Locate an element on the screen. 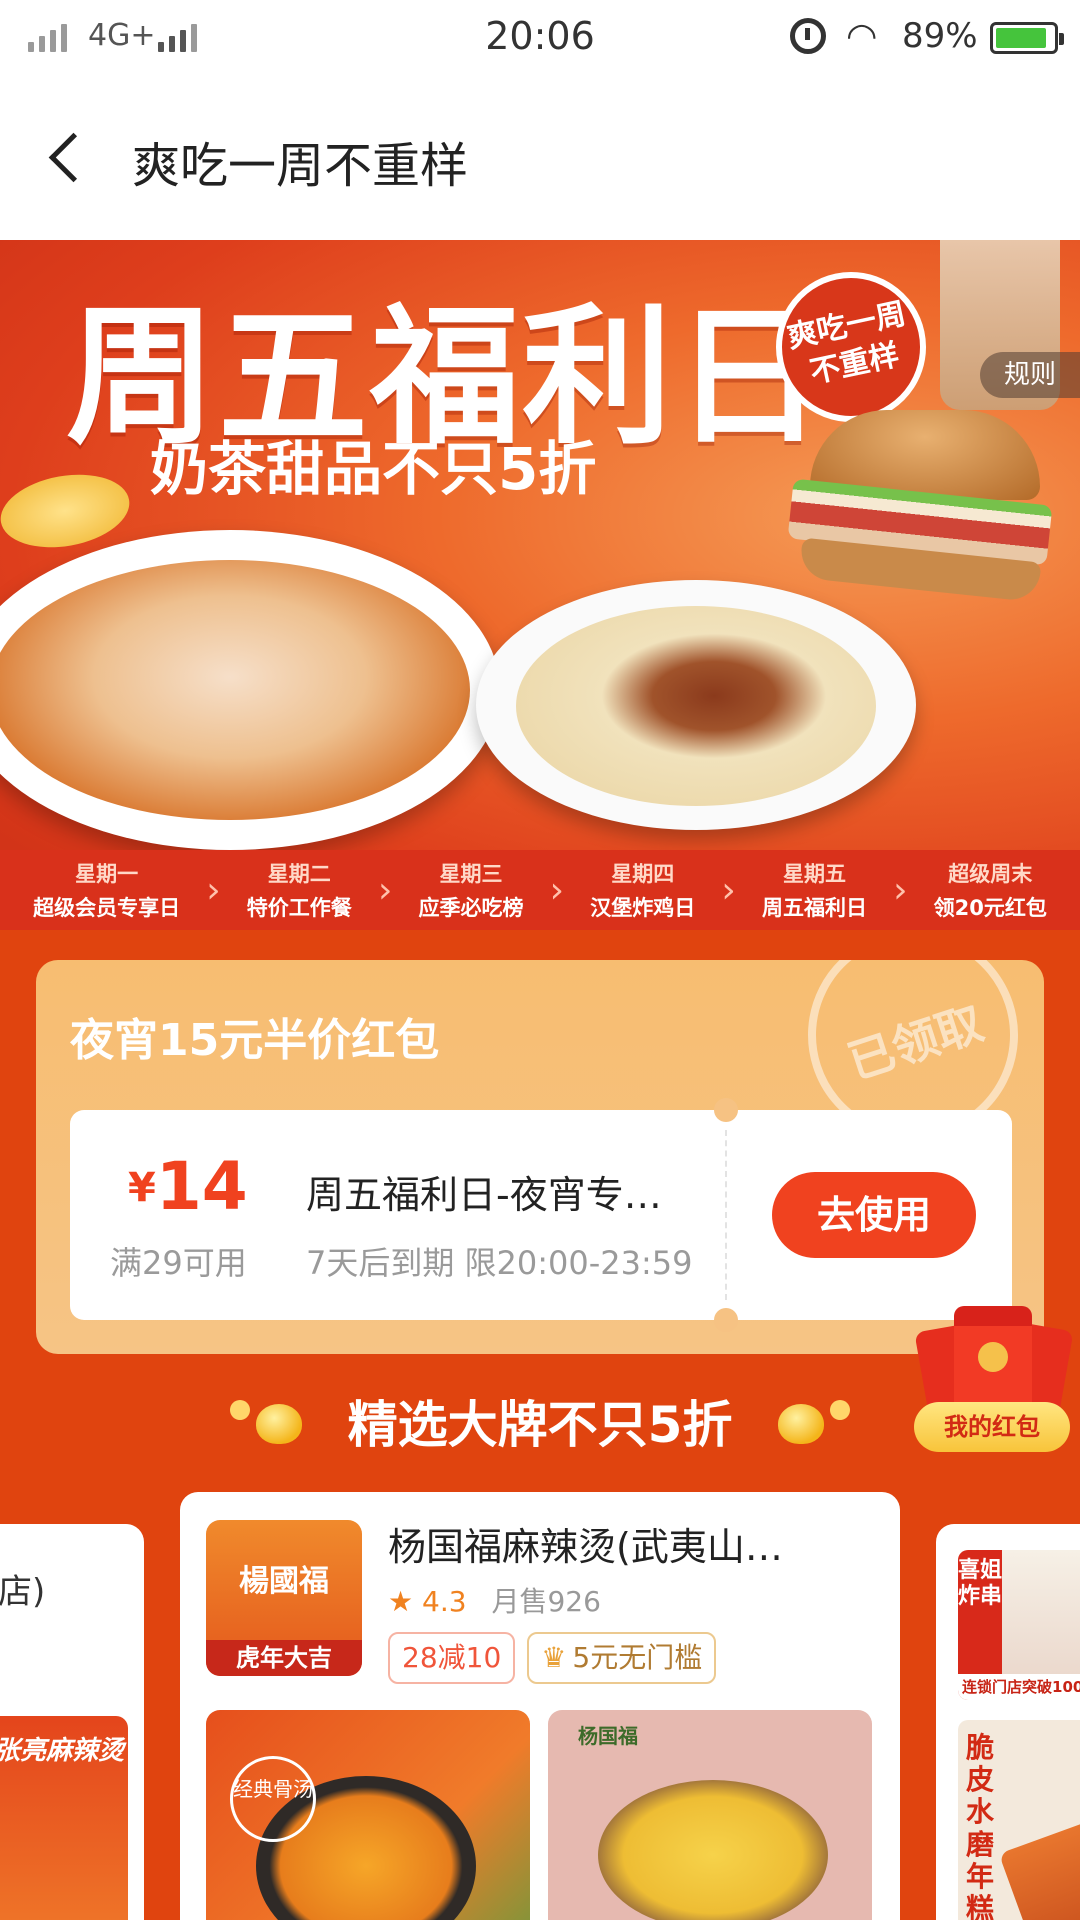 Image resolution: width=1080 pixels, height=1920 pixels. coupon-tag-label: 5元无门槛 is located at coordinates (637, 1657).